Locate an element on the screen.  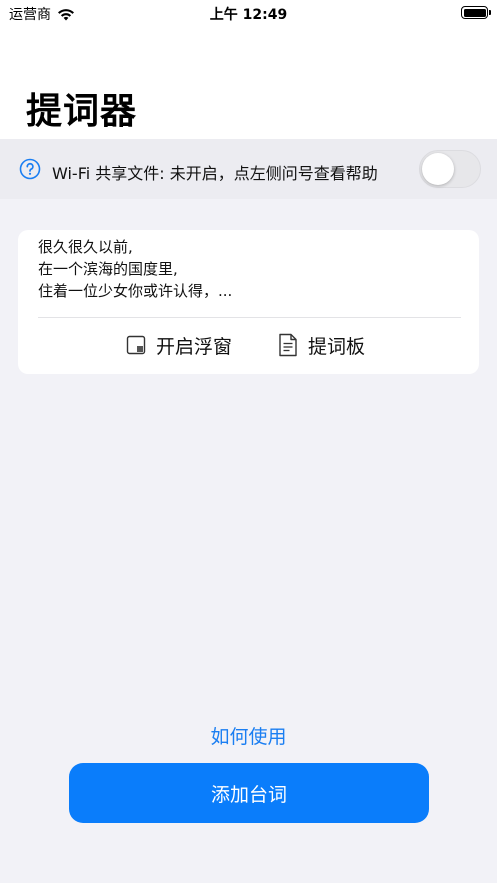
float-window-button: 开启浮窗 is located at coordinates (179, 345).